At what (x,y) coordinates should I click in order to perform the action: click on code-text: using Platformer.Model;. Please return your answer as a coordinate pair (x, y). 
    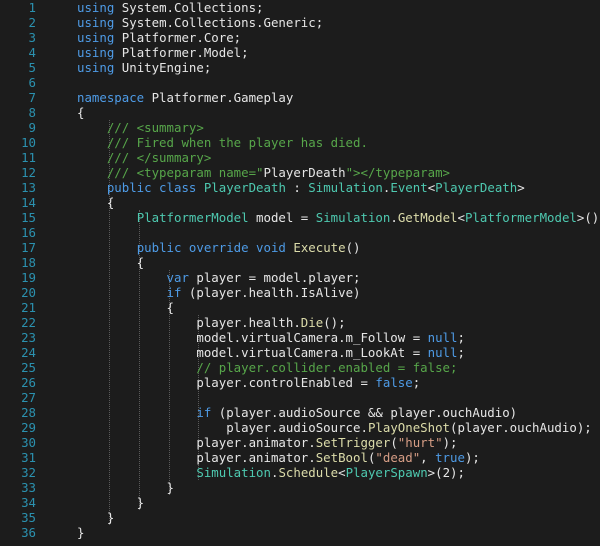
    Looking at the image, I should click on (163, 52).